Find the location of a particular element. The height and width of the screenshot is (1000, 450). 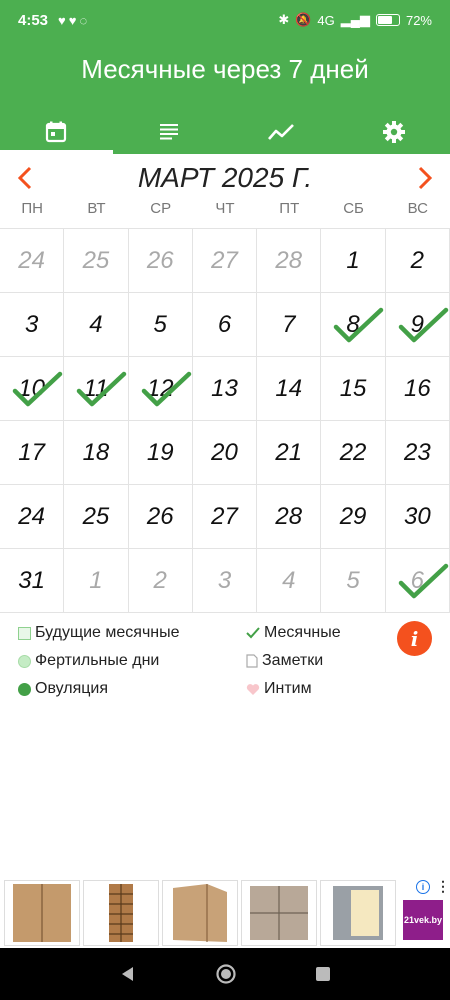

heart-icon is located at coordinates (253, 689).